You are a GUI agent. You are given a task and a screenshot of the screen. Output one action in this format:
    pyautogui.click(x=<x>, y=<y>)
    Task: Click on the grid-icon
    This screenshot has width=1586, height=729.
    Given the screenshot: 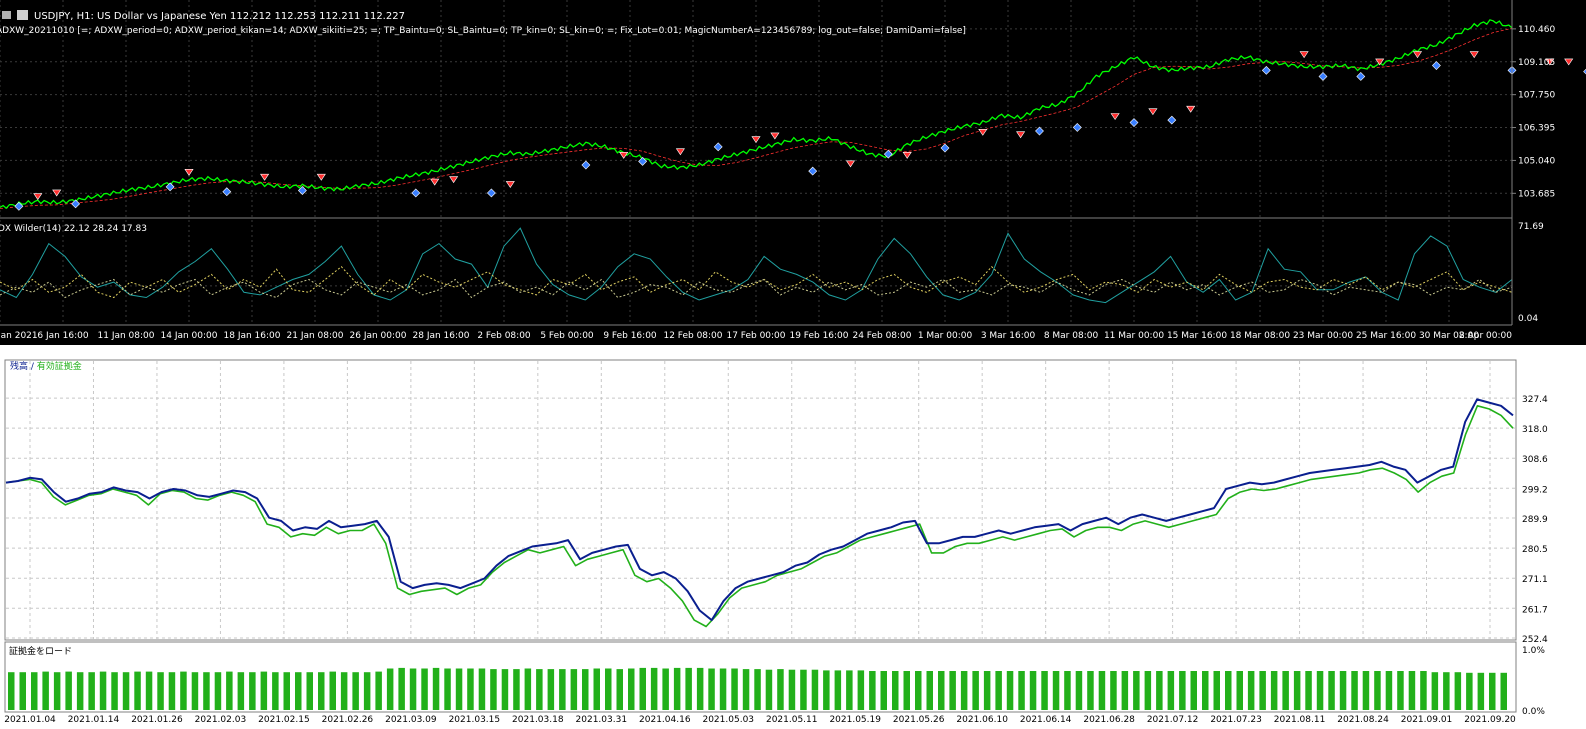 What is the action you would take?
    pyautogui.click(x=6, y=15)
    